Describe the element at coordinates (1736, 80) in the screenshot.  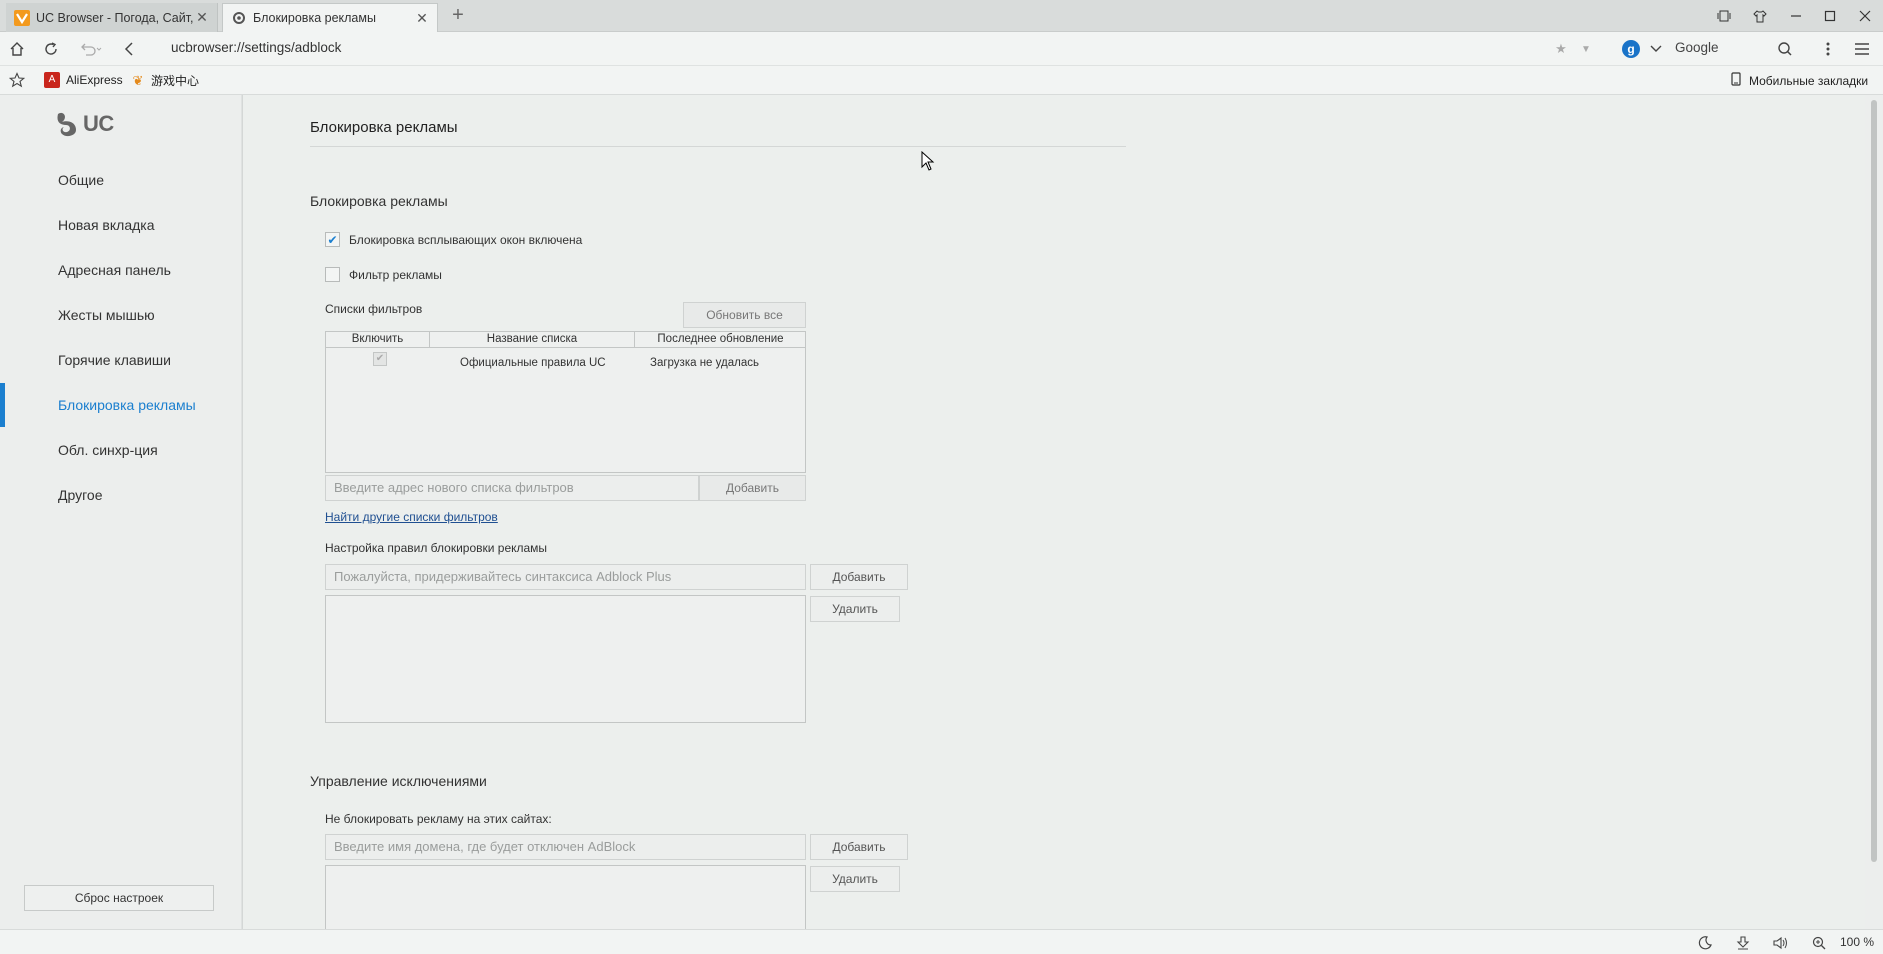
I see `phone-icon` at that location.